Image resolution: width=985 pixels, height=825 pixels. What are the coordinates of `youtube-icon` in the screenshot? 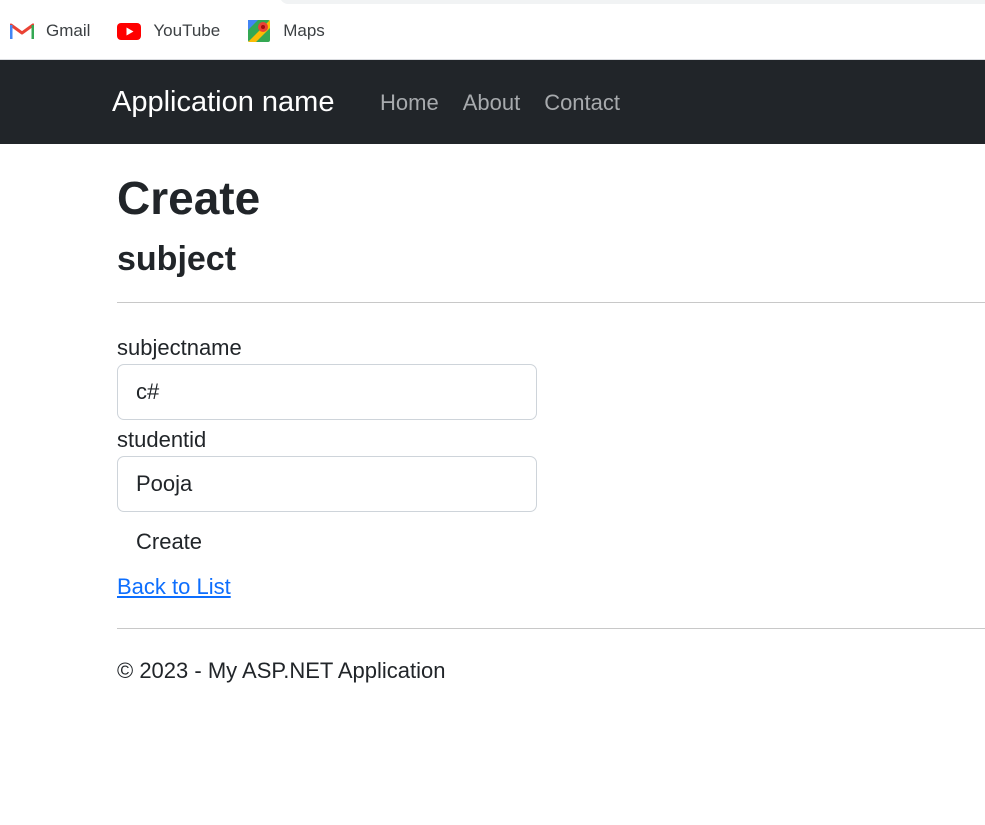 It's located at (129, 31).